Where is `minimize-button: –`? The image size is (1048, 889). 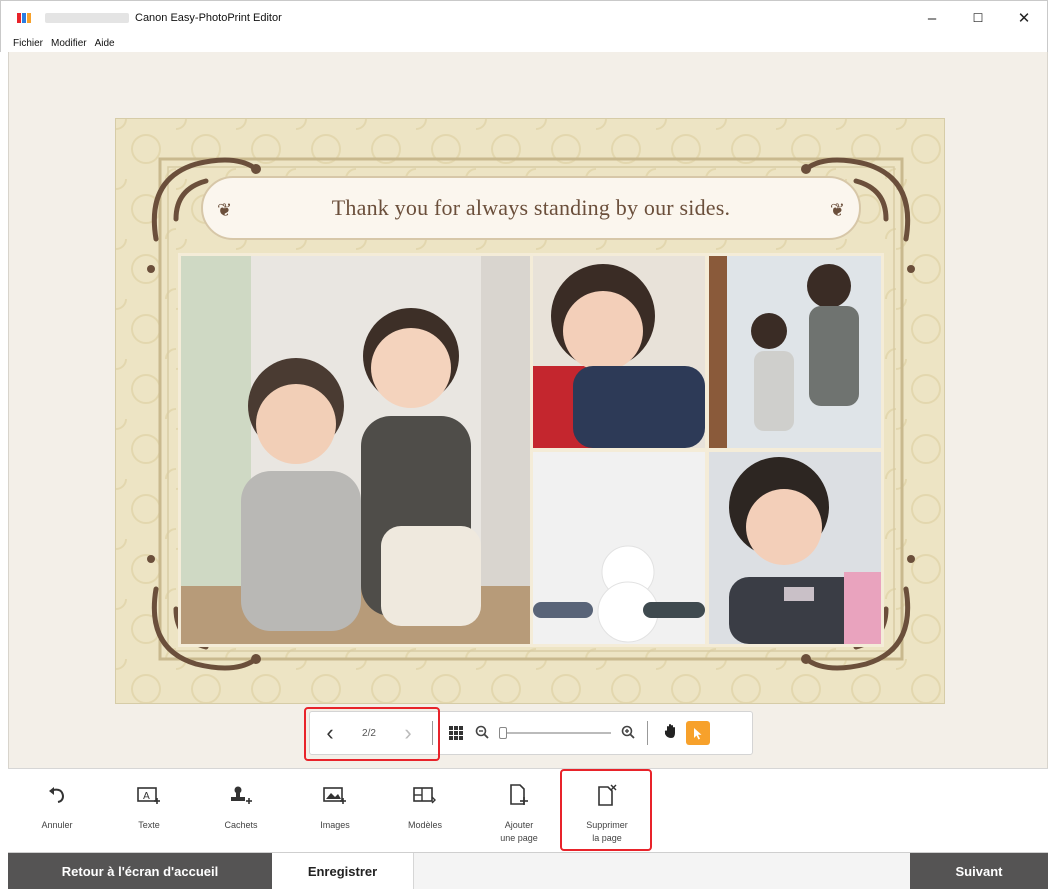
minimize-button: – is located at coordinates (932, 18).